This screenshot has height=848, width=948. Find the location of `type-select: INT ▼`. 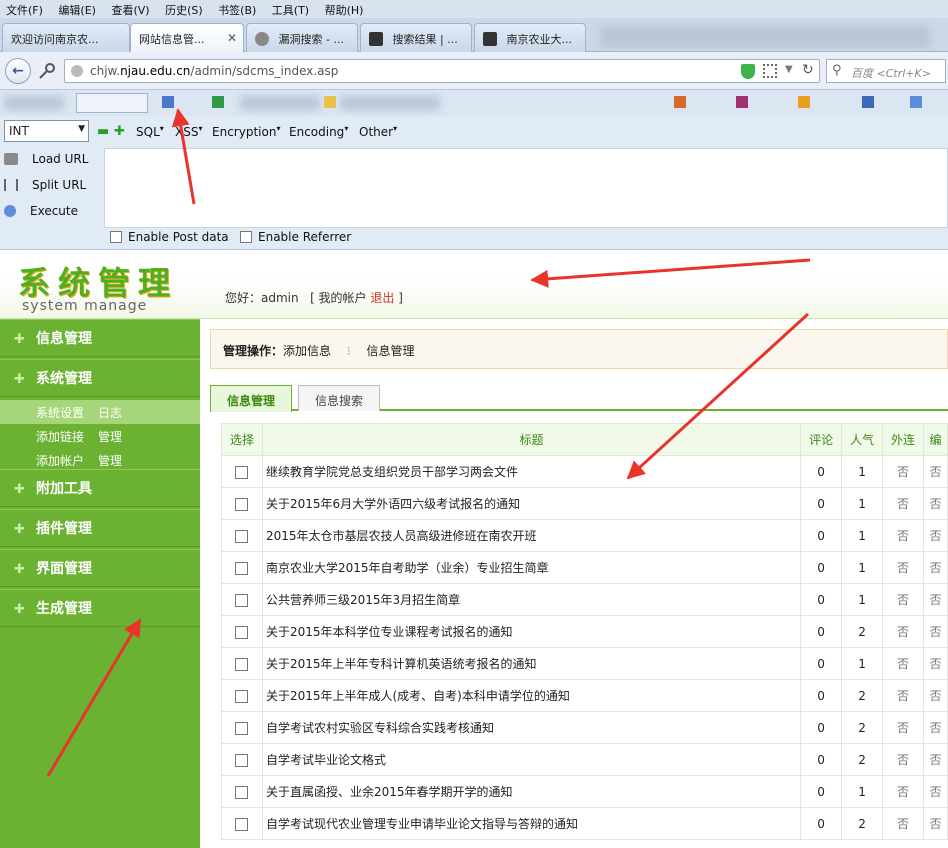

type-select: INT ▼ is located at coordinates (46, 131).